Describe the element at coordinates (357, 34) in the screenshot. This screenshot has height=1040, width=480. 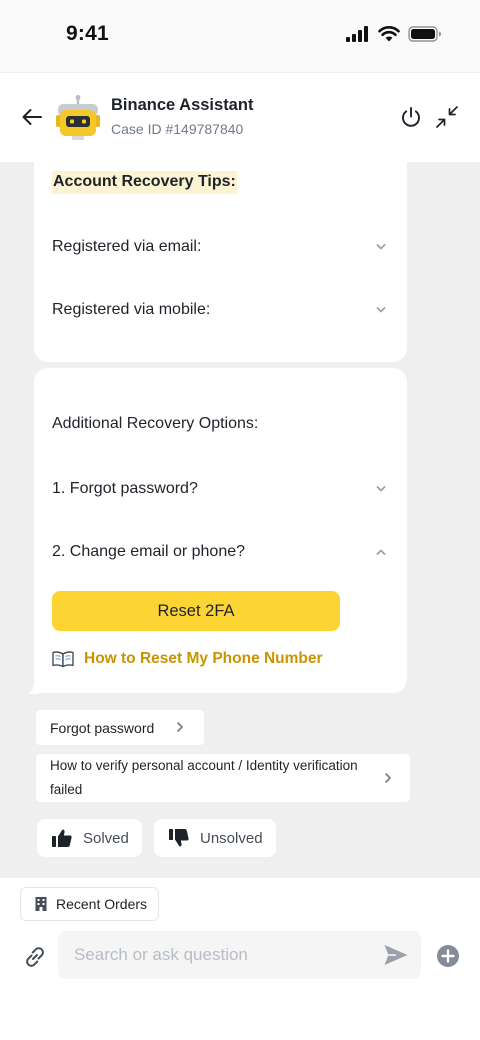
I see `cellular-signal-icon` at that location.